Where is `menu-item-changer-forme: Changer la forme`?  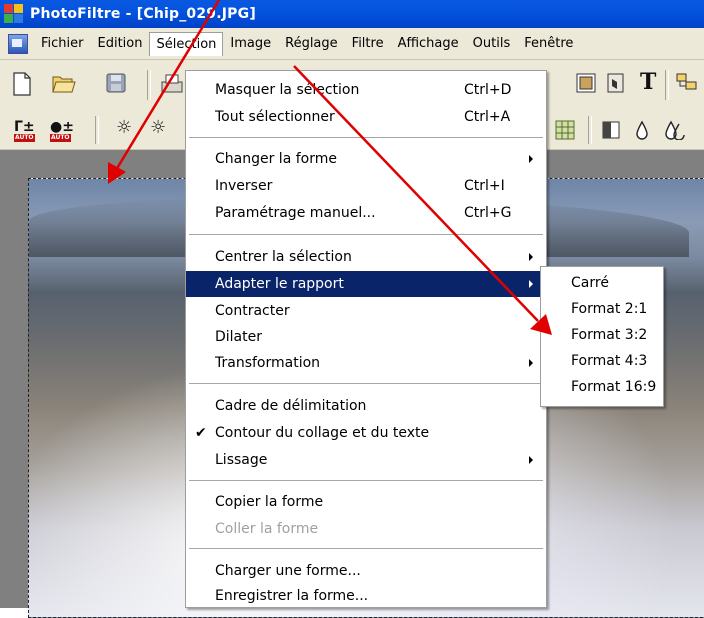 menu-item-changer-forme: Changer la forme is located at coordinates (366, 159).